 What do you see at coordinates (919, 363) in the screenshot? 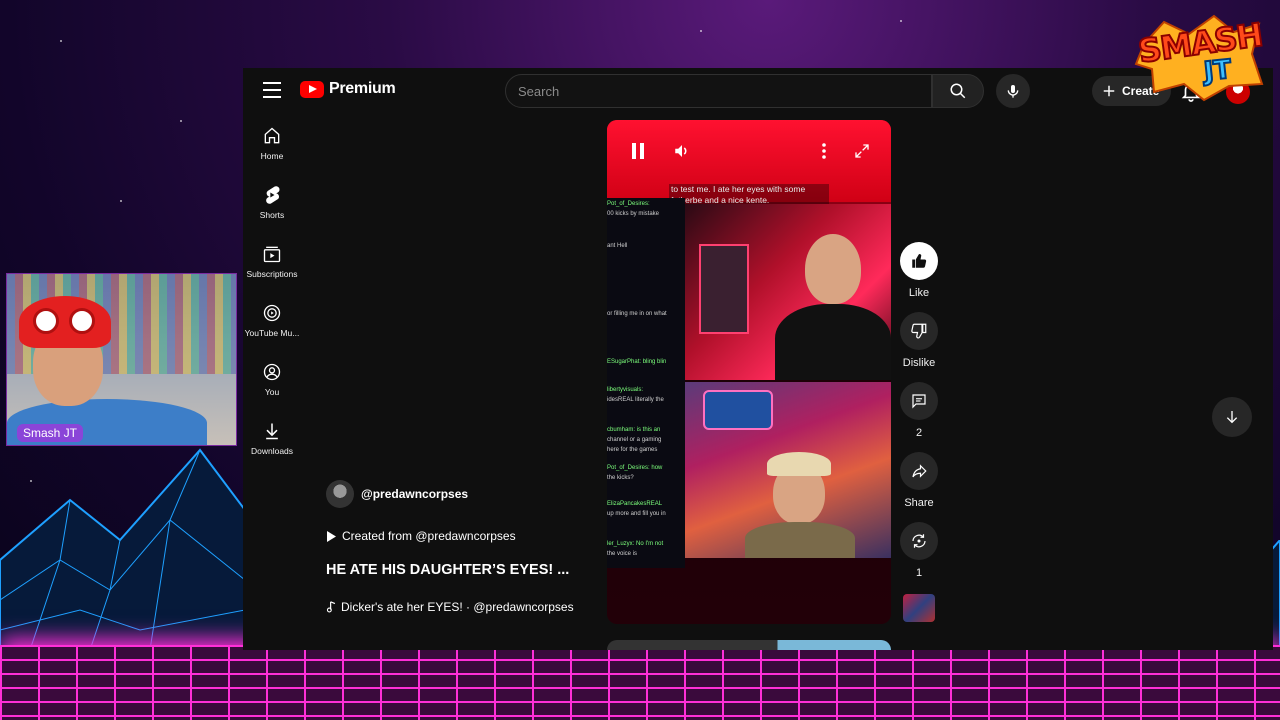
I see `dislike-label: Dislike` at bounding box center [919, 363].